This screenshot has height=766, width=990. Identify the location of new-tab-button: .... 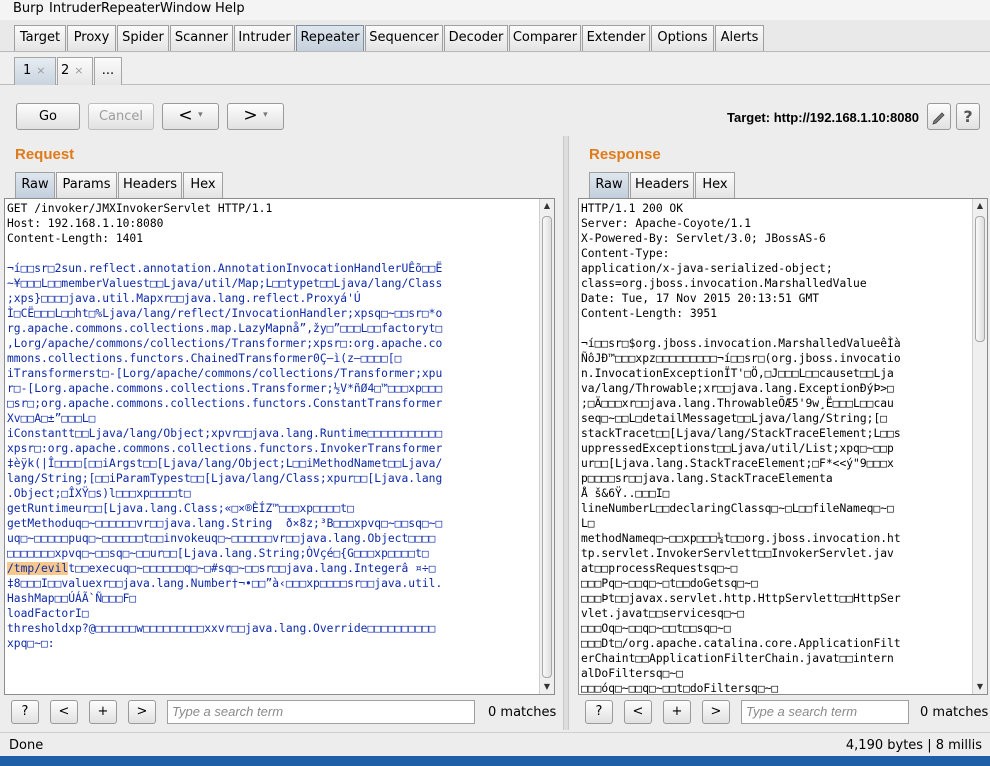
(108, 71).